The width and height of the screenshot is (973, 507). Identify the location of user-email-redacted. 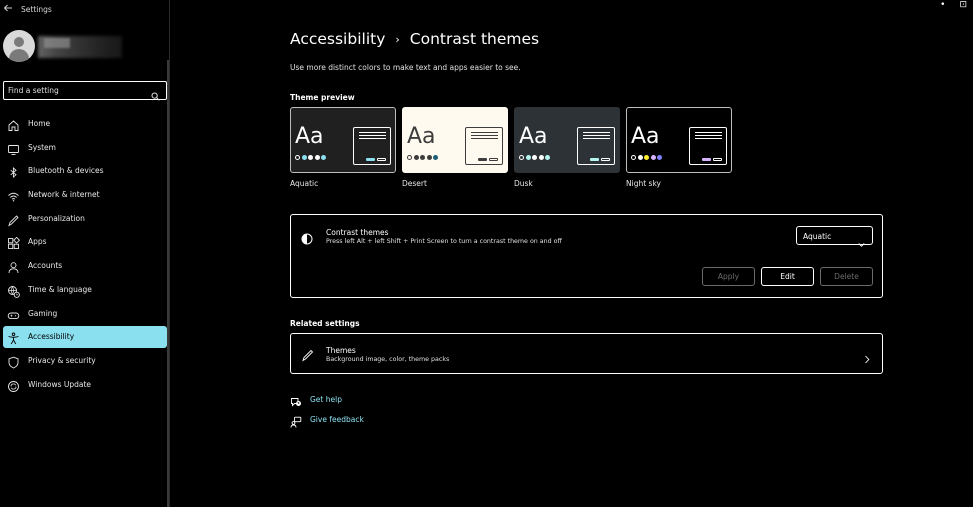
(57, 43).